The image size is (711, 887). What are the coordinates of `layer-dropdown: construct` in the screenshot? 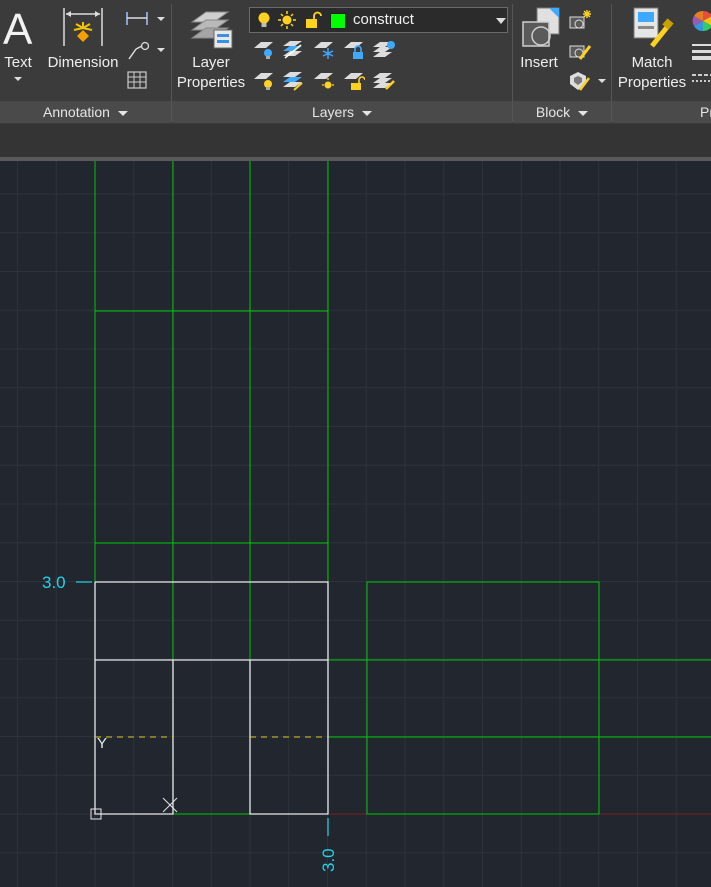 It's located at (378, 20).